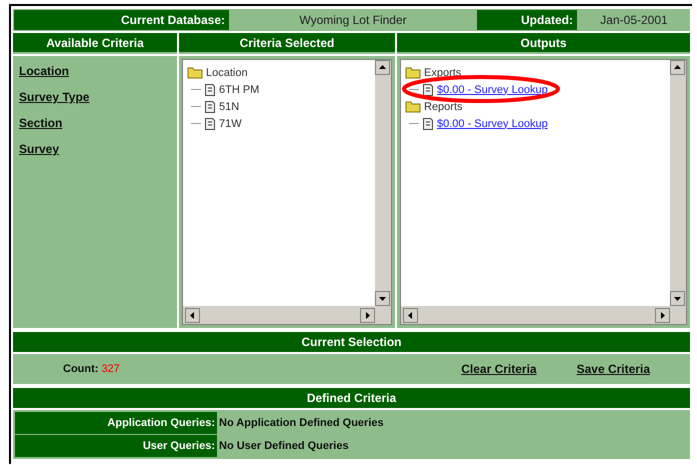  Describe the element at coordinates (353, 20) in the screenshot. I see `database-name: Wyoming Lot Finder` at that location.